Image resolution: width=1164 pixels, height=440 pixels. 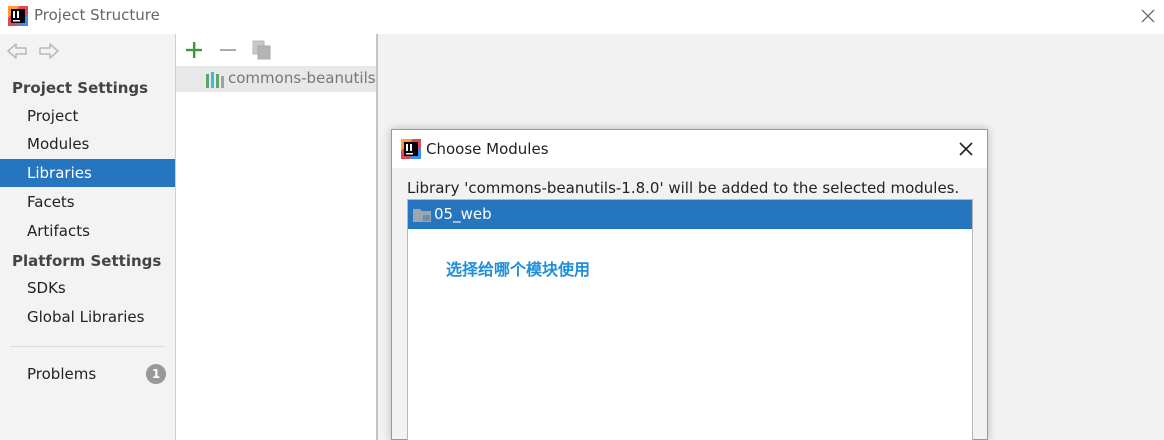 I want to click on sidebar-item-libraries: Libraries, so click(x=87, y=173).